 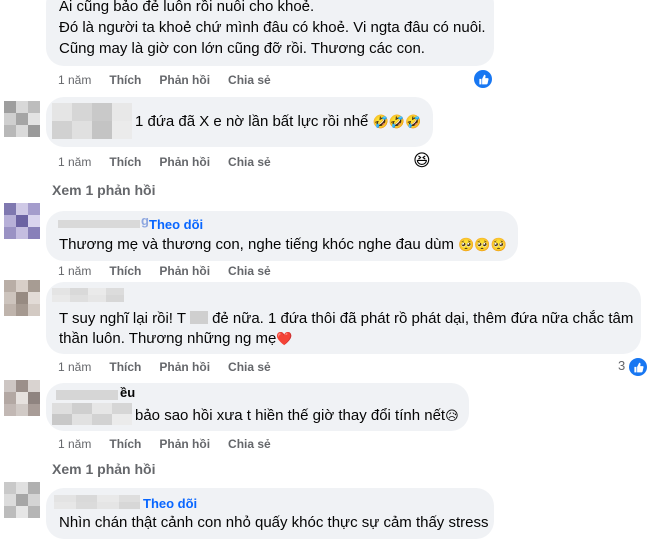 I want to click on commenter-name-fragment: ều, so click(x=128, y=392).